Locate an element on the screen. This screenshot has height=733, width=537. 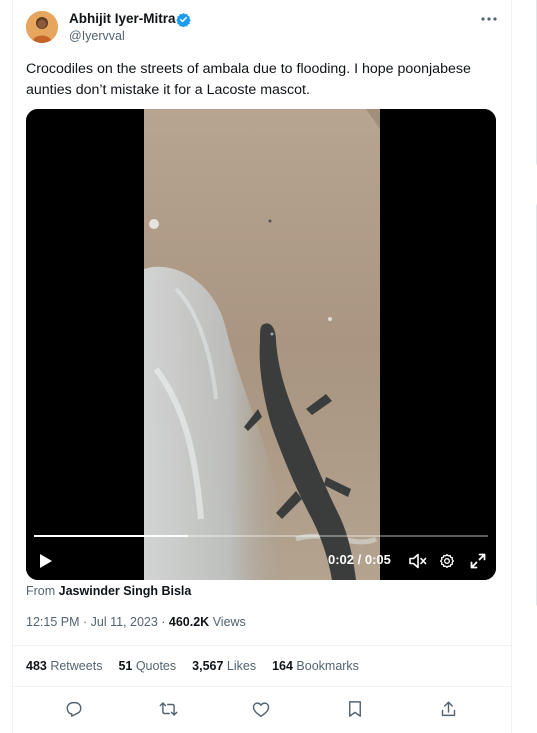
more-options-button is located at coordinates (489, 19).